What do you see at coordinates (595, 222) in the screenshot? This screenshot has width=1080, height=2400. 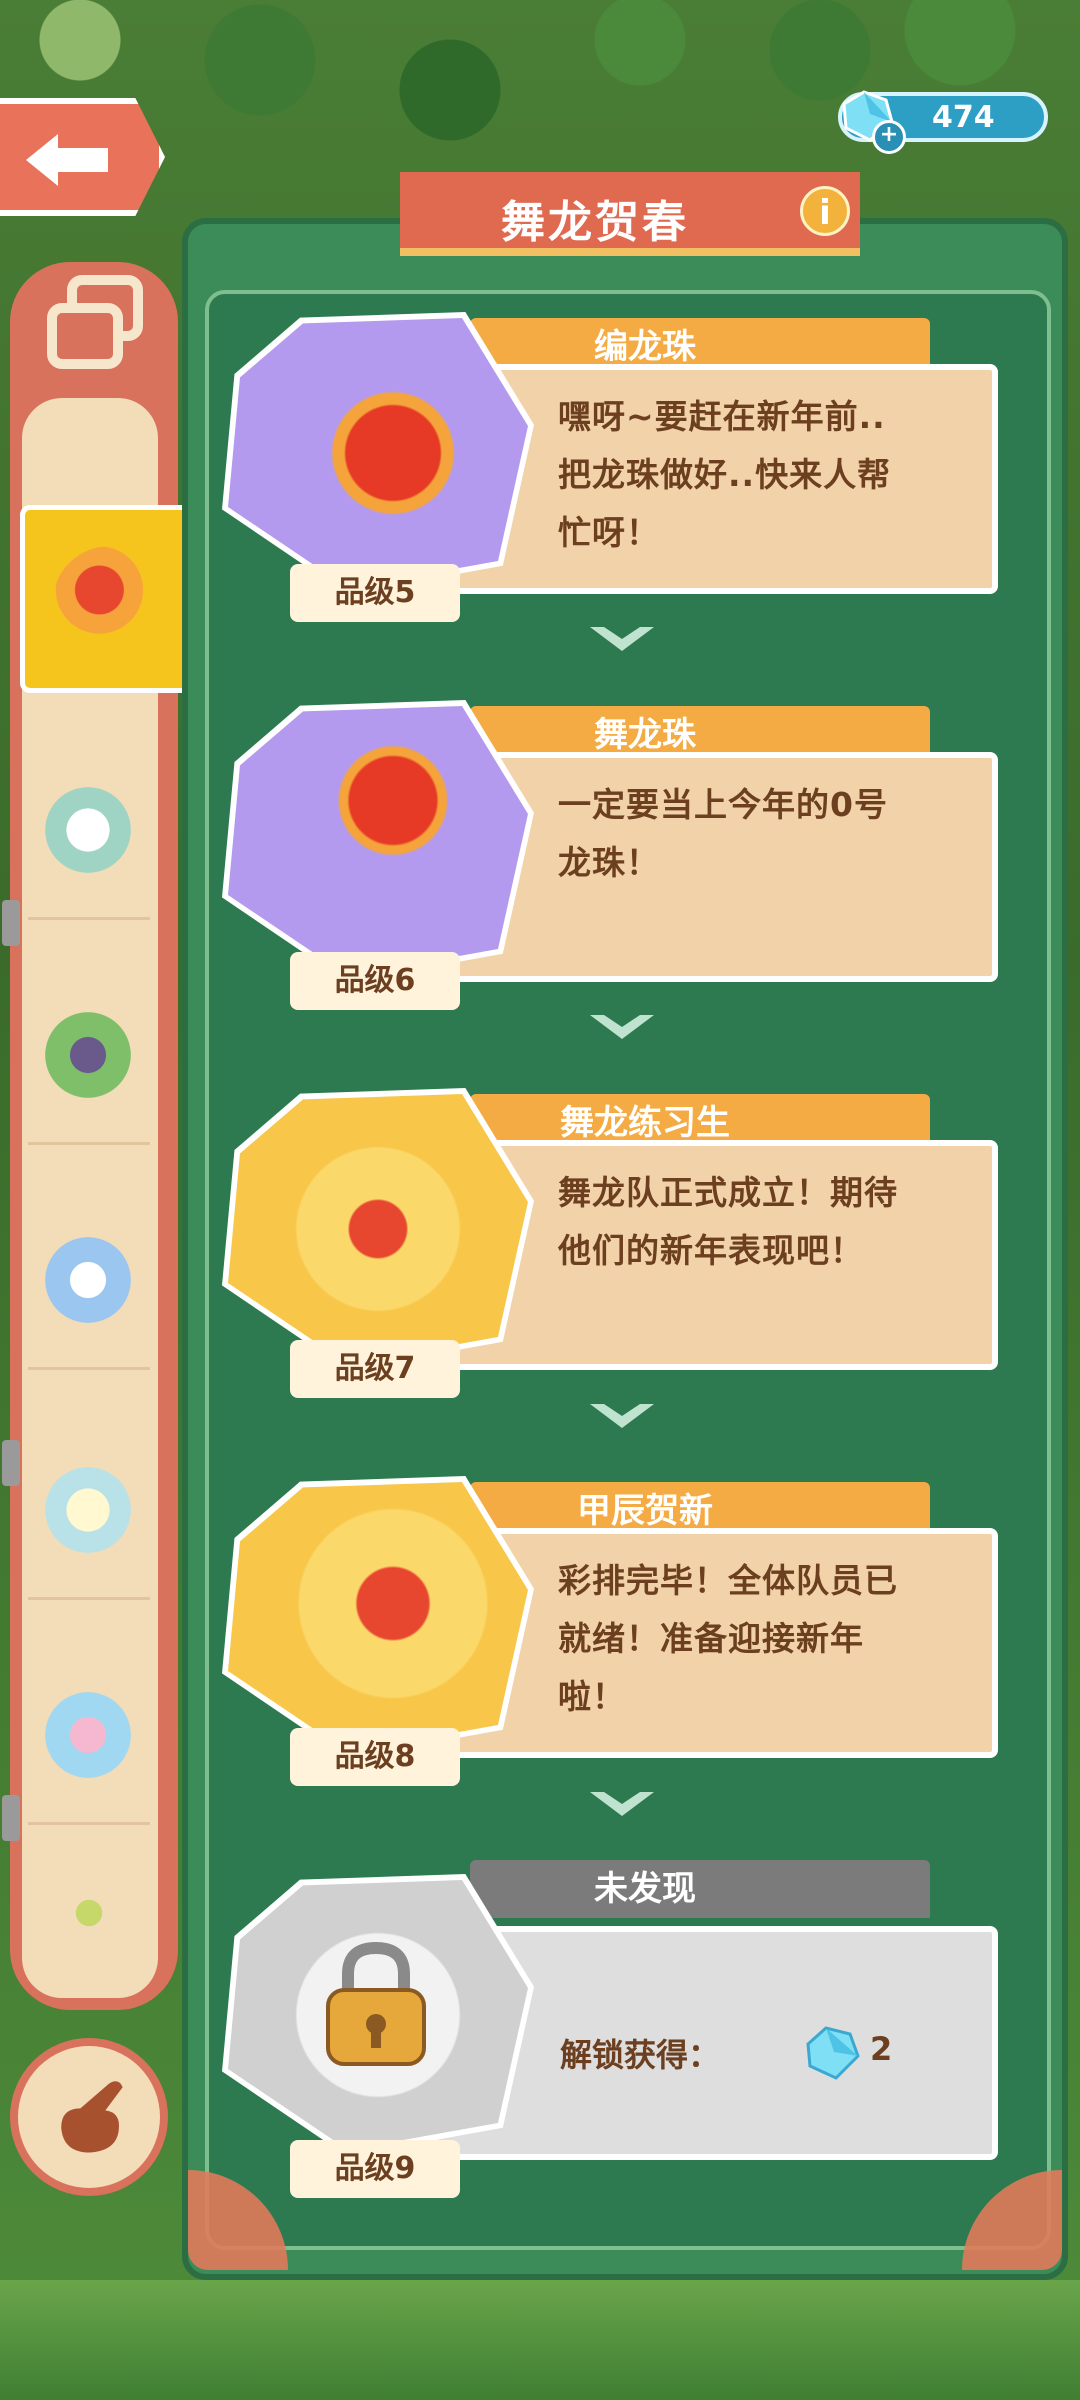 I see `page-title: 舞龙贺春` at bounding box center [595, 222].